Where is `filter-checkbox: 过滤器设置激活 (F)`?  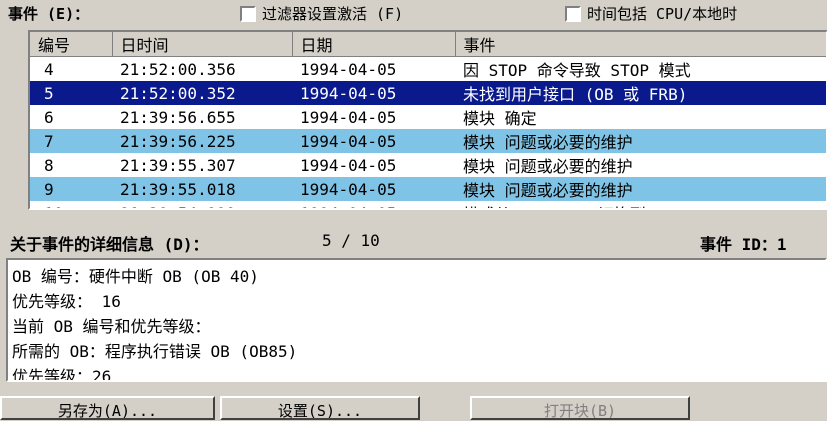
filter-checkbox: 过滤器设置激活 (F) is located at coordinates (321, 13).